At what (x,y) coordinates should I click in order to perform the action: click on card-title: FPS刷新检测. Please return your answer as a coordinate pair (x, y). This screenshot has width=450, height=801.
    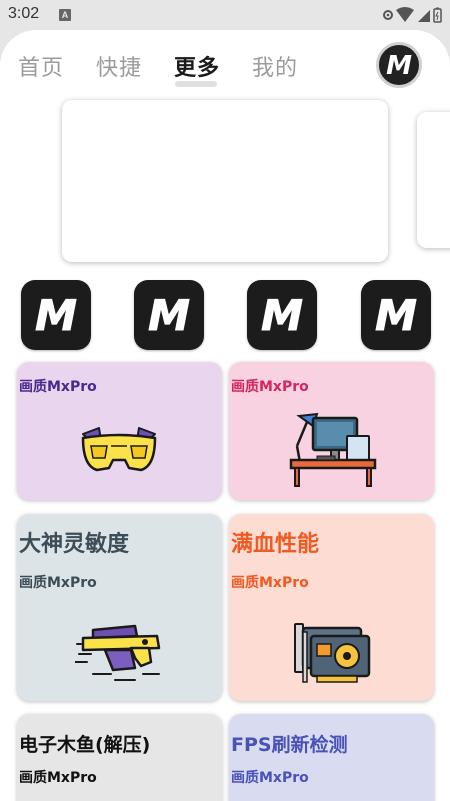
    Looking at the image, I should click on (289, 745).